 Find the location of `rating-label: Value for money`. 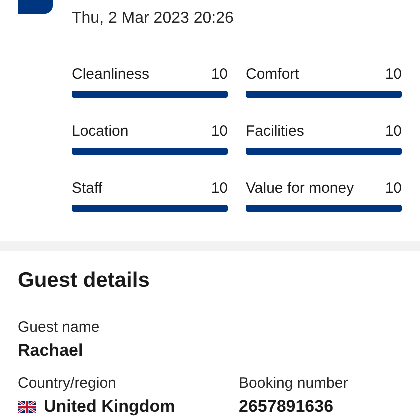

rating-label: Value for money is located at coordinates (300, 188).